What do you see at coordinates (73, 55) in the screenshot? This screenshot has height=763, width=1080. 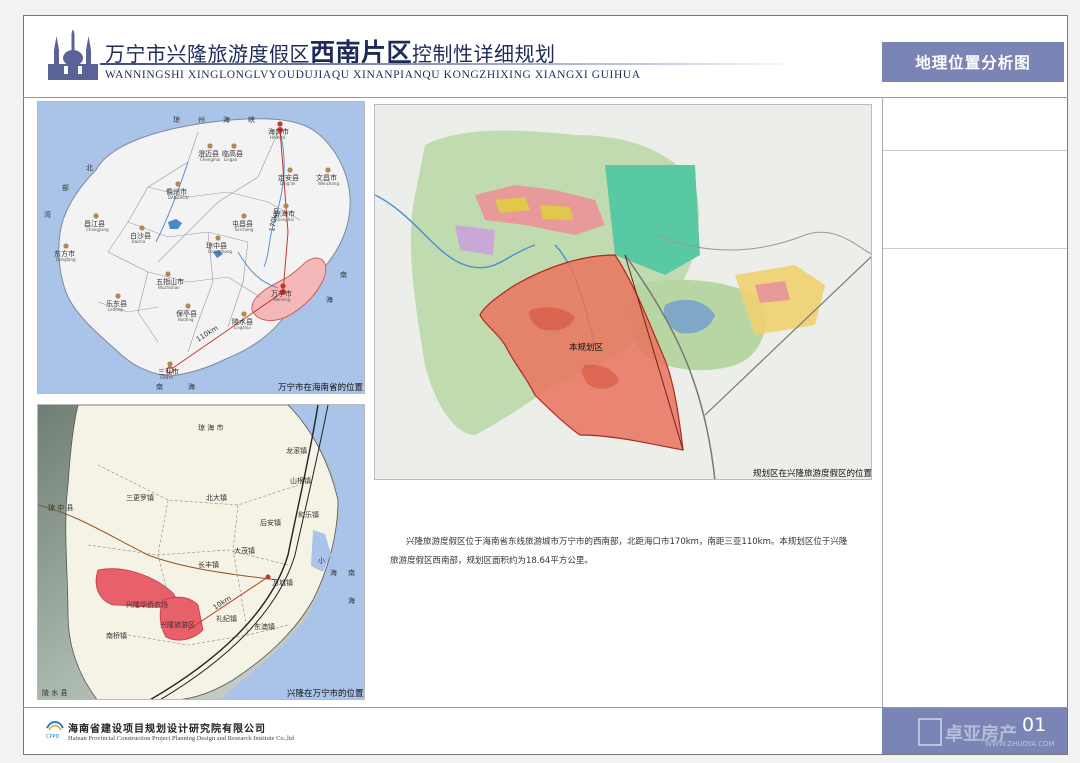 I see `mosque-logo-icon` at bounding box center [73, 55].